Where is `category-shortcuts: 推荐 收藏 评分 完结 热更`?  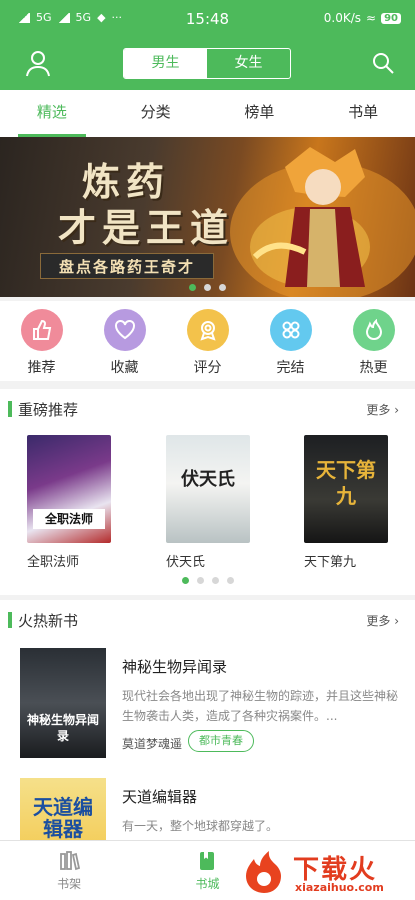 category-shortcuts: 推荐 收藏 评分 完结 热更 is located at coordinates (207, 341).